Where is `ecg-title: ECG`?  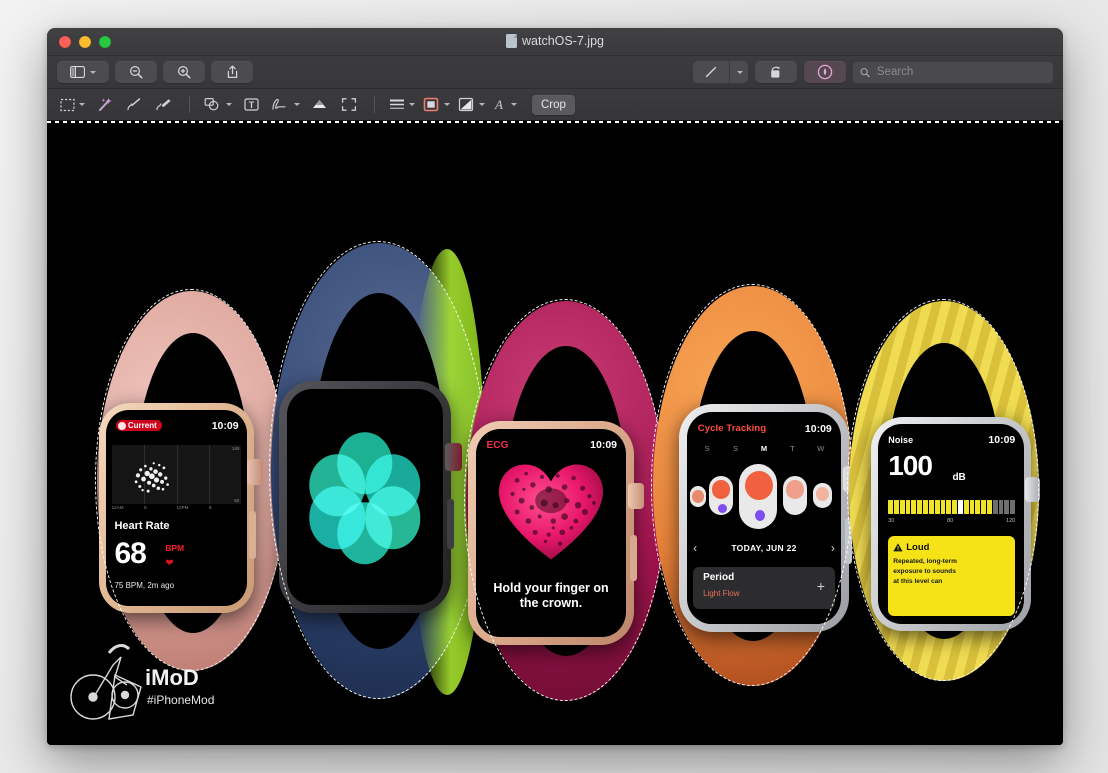 ecg-title: ECG is located at coordinates (497, 445).